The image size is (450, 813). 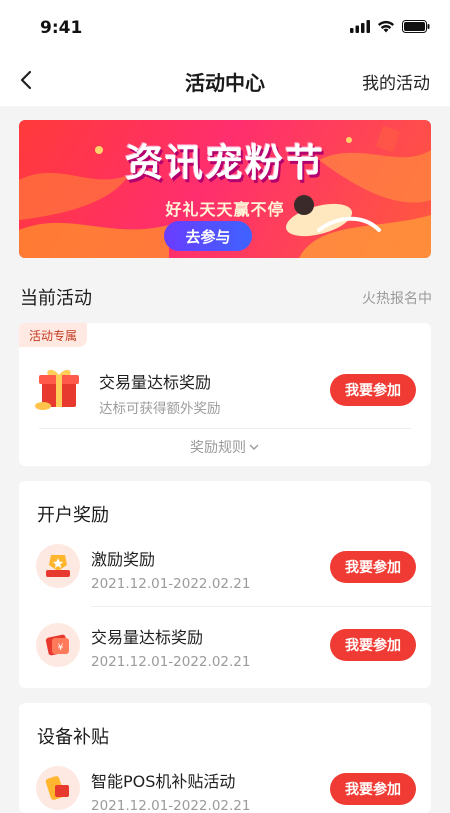 I want to click on reward-title: 交易量达标奖励, so click(x=147, y=637).